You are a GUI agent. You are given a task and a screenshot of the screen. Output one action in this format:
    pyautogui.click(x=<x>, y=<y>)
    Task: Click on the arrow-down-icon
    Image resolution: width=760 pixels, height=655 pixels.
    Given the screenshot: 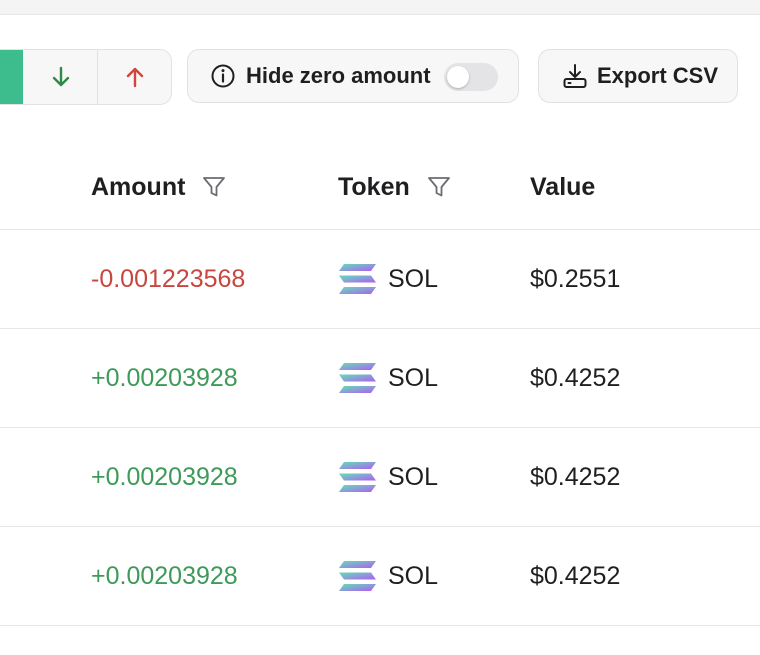 What is the action you would take?
    pyautogui.click(x=60, y=76)
    